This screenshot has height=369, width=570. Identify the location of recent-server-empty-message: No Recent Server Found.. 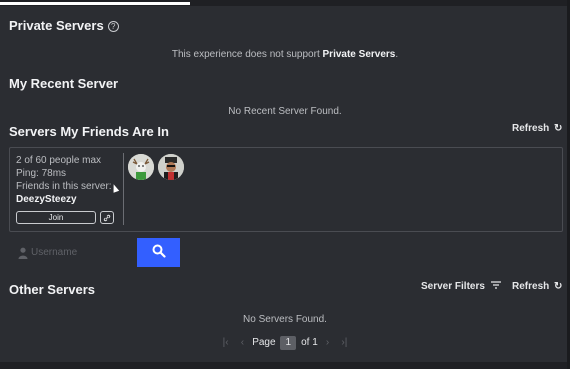
(285, 111).